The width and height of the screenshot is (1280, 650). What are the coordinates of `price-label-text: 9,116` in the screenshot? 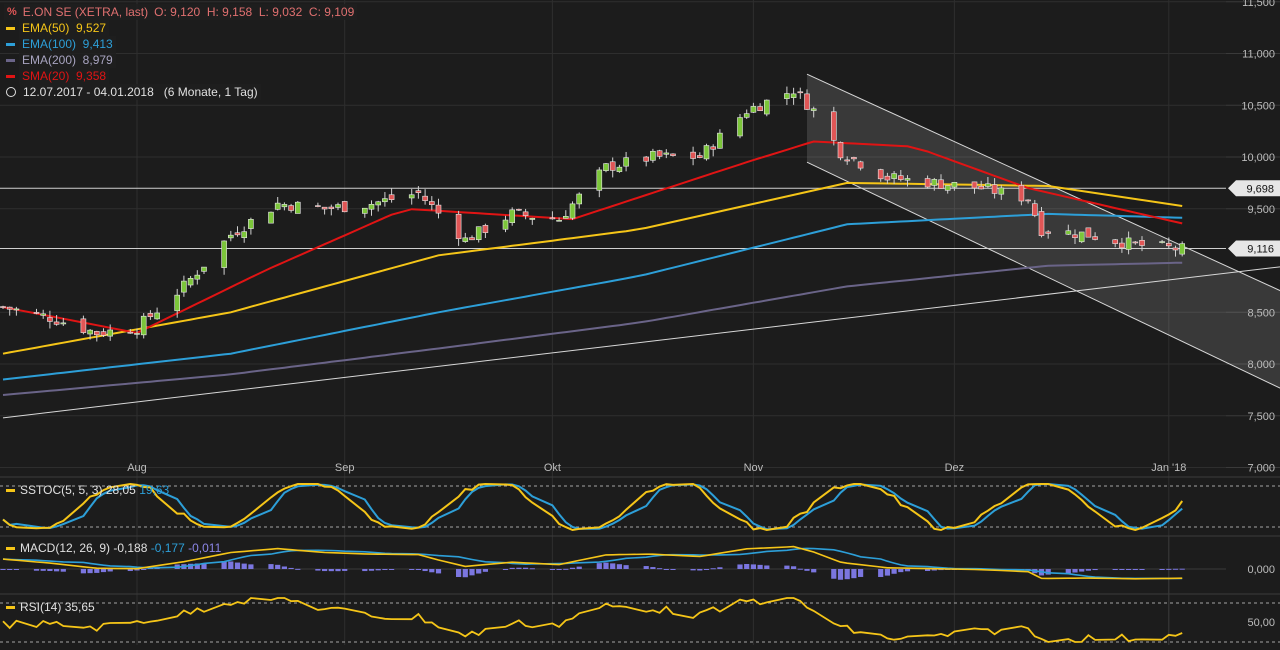 It's located at (1260, 249).